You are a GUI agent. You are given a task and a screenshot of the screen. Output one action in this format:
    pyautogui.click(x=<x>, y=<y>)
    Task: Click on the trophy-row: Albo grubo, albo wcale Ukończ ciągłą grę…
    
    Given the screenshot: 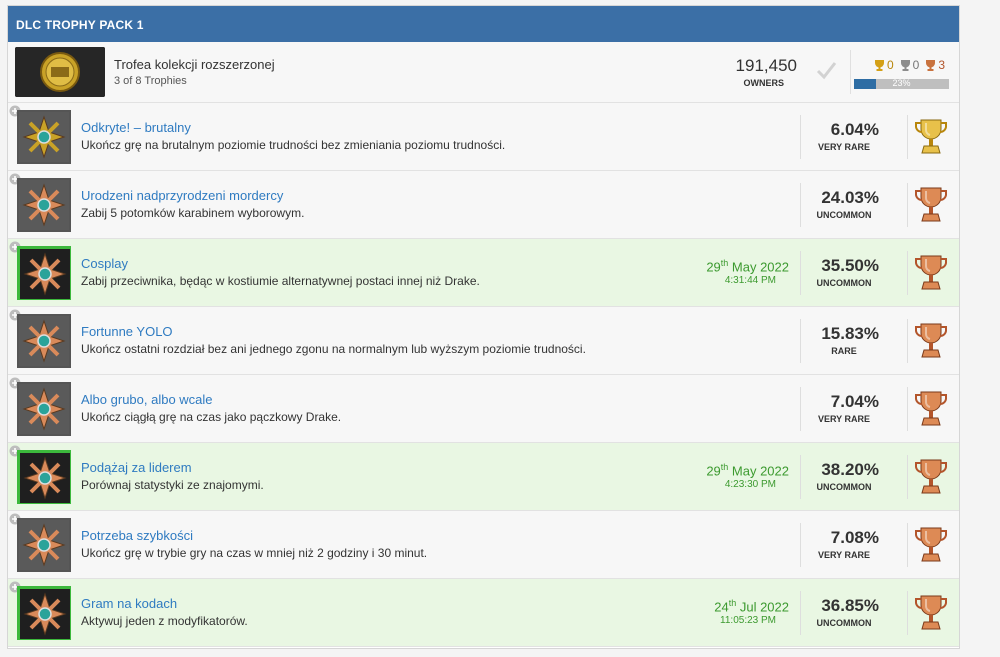 What is the action you would take?
    pyautogui.click(x=483, y=409)
    